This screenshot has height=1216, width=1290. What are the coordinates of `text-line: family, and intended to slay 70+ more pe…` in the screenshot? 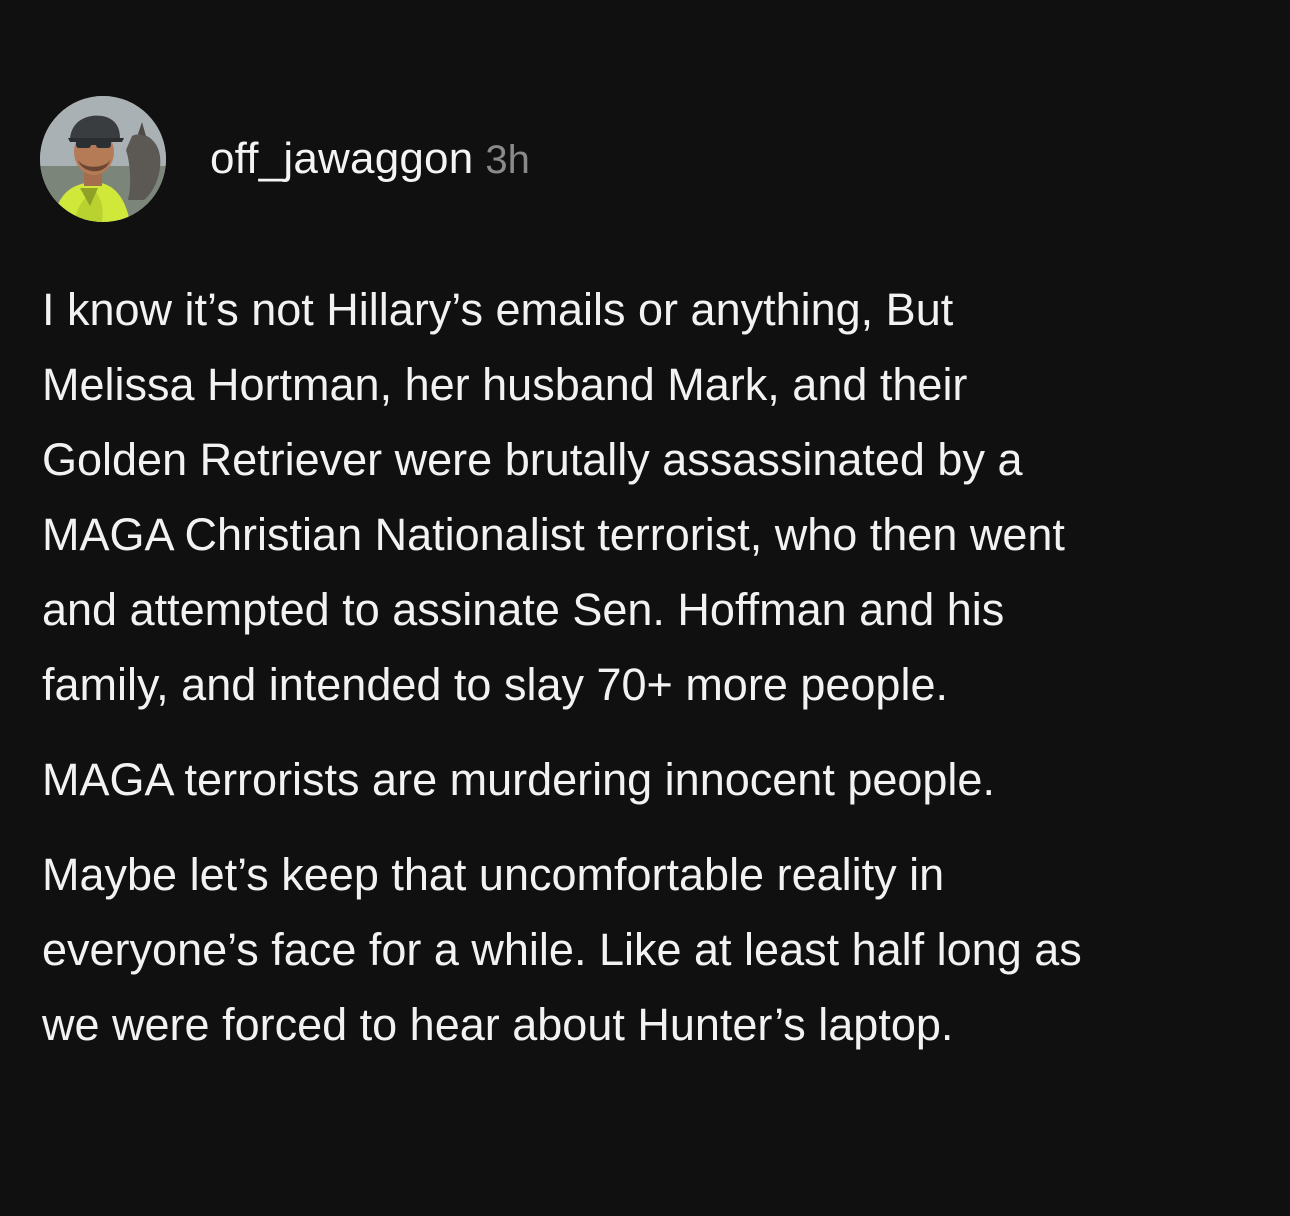 It's located at (495, 684).